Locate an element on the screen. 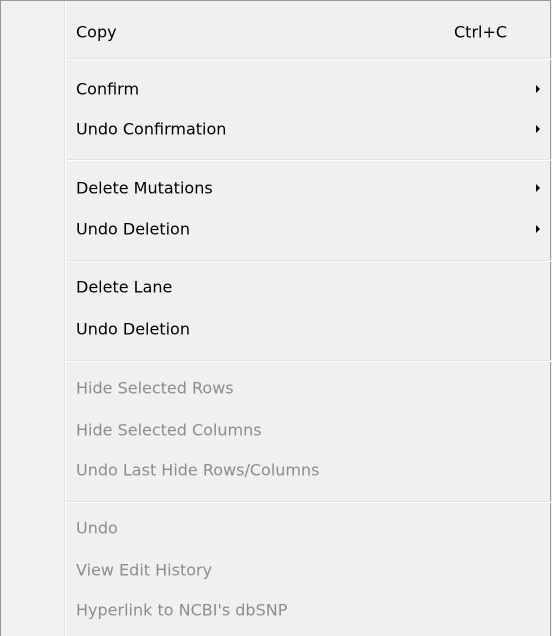 The image size is (552, 636). menu-item-copy-shortcut: Ctrl+C is located at coordinates (481, 32).